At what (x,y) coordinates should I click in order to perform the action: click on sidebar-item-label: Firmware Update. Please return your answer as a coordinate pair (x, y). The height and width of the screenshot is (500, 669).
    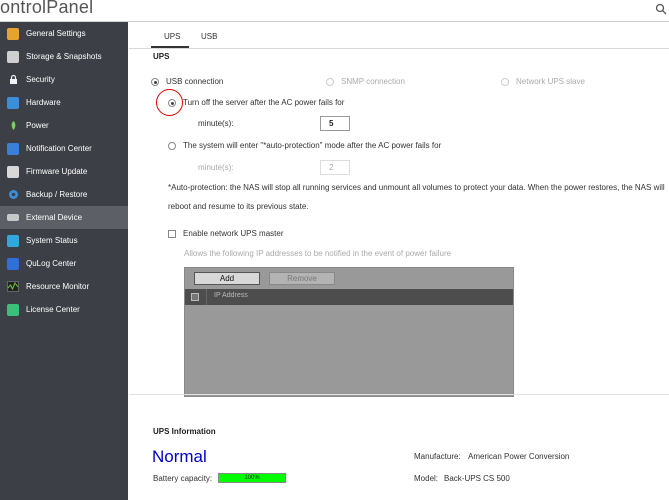
    Looking at the image, I should click on (57, 171).